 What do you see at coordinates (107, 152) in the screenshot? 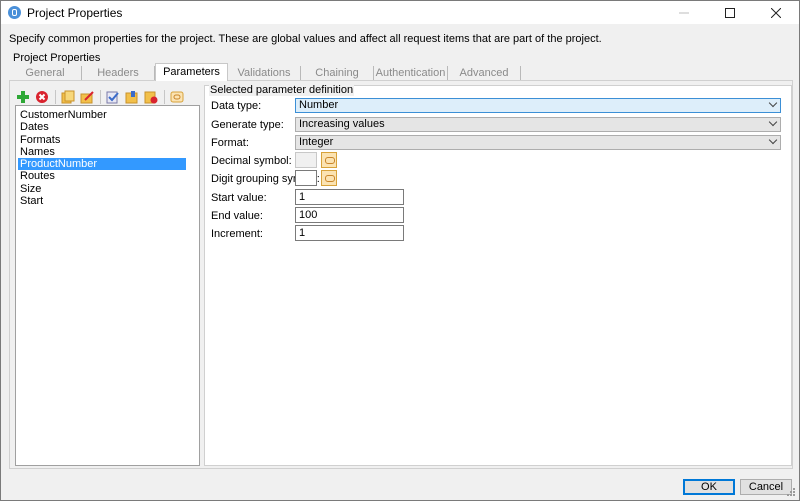
I see `list-item: Names` at bounding box center [107, 152].